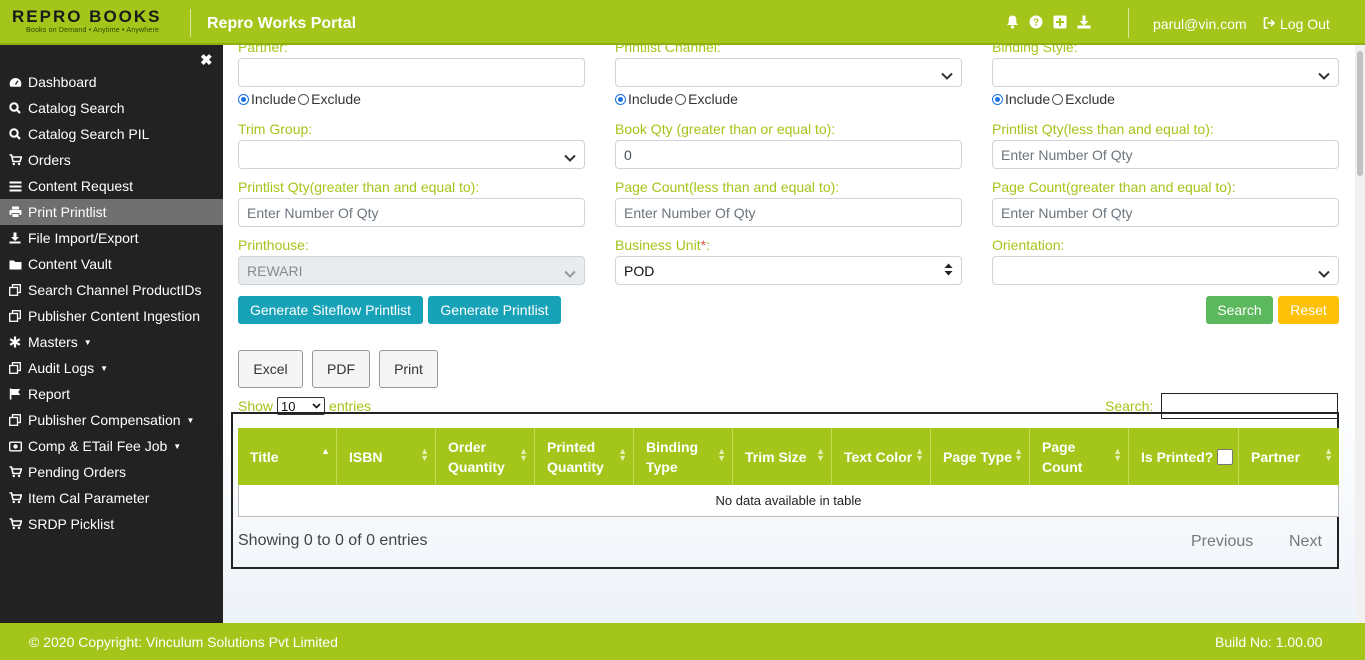  Describe the element at coordinates (683, 456) in the screenshot. I see `column-header-binding-type: Binding Type ▲ ▼` at that location.